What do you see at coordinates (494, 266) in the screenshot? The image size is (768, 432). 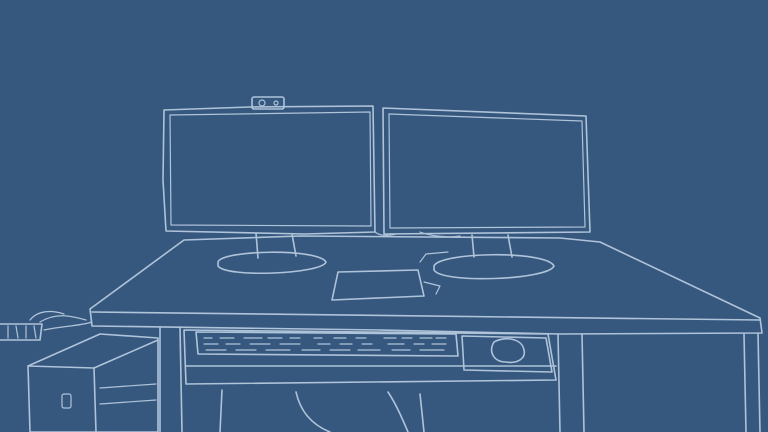 I see `monitor-right-base` at bounding box center [494, 266].